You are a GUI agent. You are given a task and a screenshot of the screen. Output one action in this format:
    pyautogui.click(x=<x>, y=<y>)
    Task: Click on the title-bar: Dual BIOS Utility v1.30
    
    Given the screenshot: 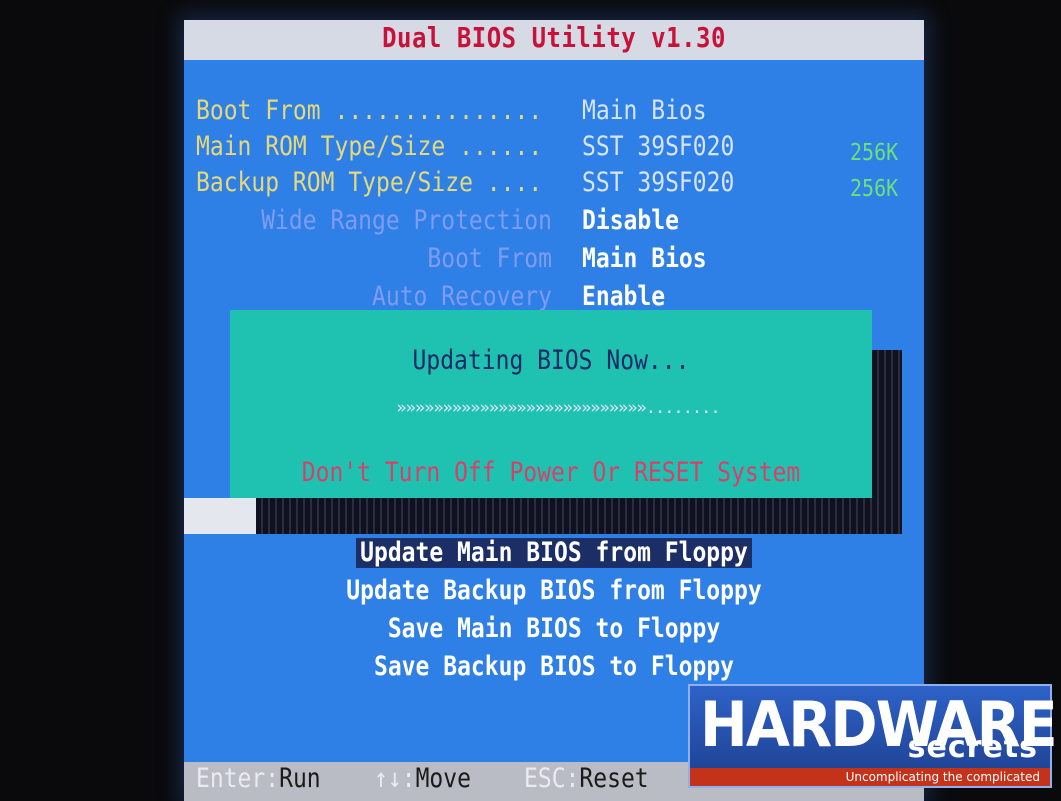 What is the action you would take?
    pyautogui.click(x=554, y=40)
    